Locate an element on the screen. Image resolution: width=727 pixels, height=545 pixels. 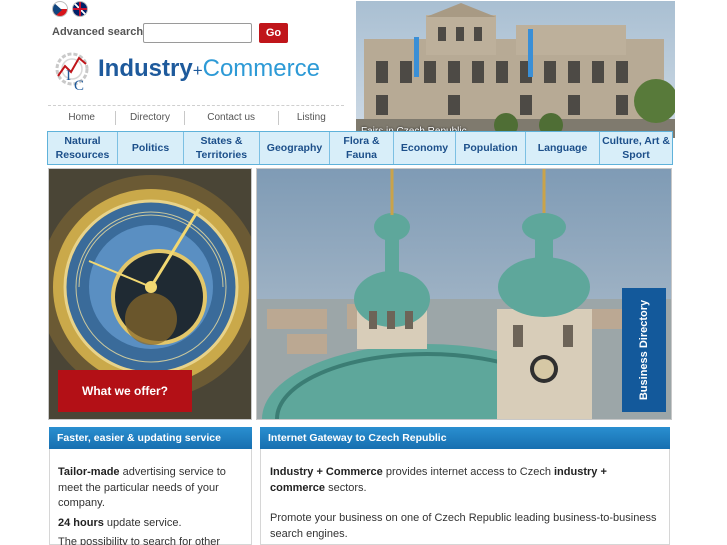
logo-wordmark: Industry+Commerce is located at coordinates (209, 69).